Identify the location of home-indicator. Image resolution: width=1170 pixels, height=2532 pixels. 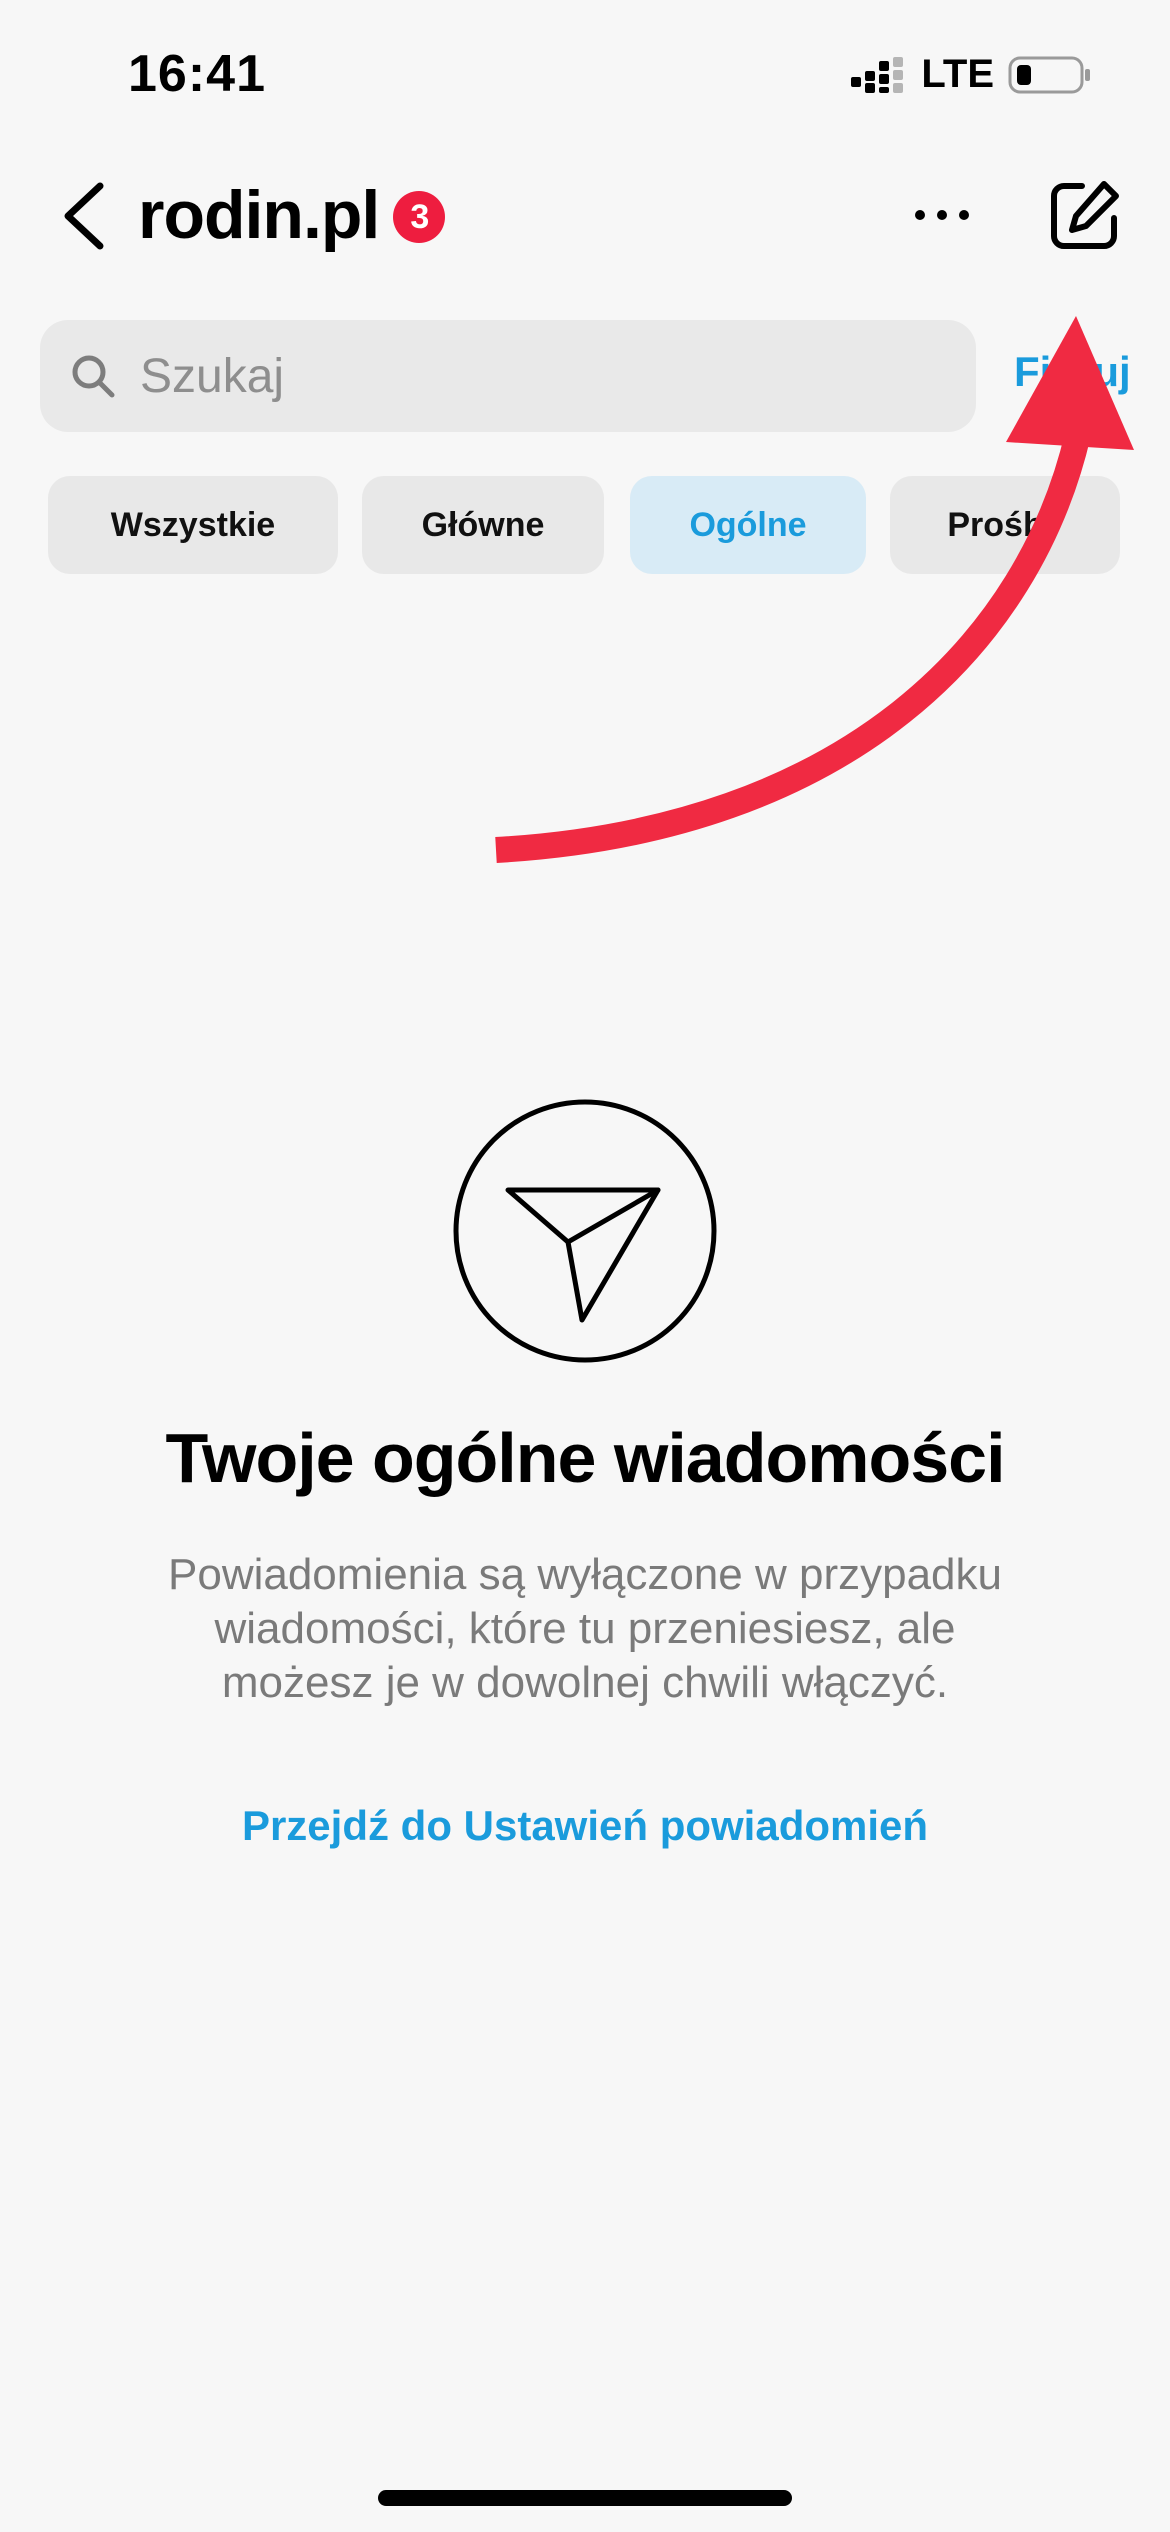
(585, 2498).